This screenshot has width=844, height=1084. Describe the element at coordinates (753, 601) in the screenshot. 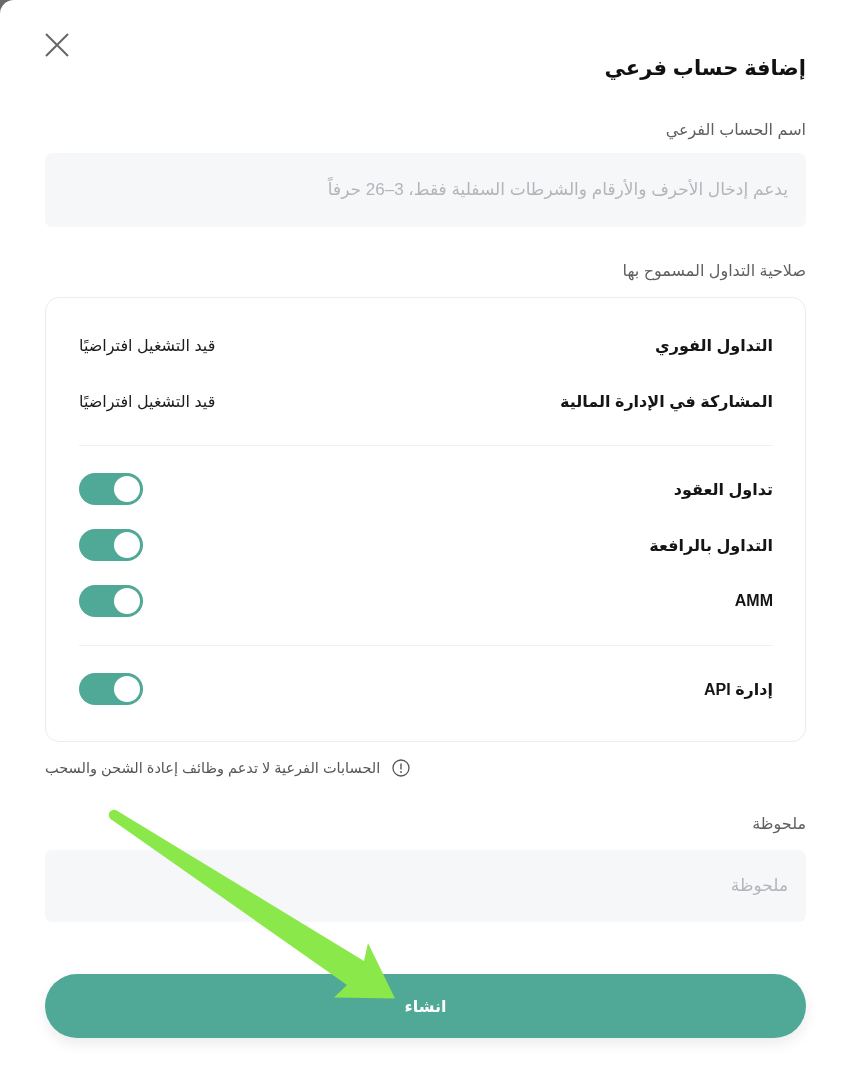

I see `permission-label: AMM` at that location.